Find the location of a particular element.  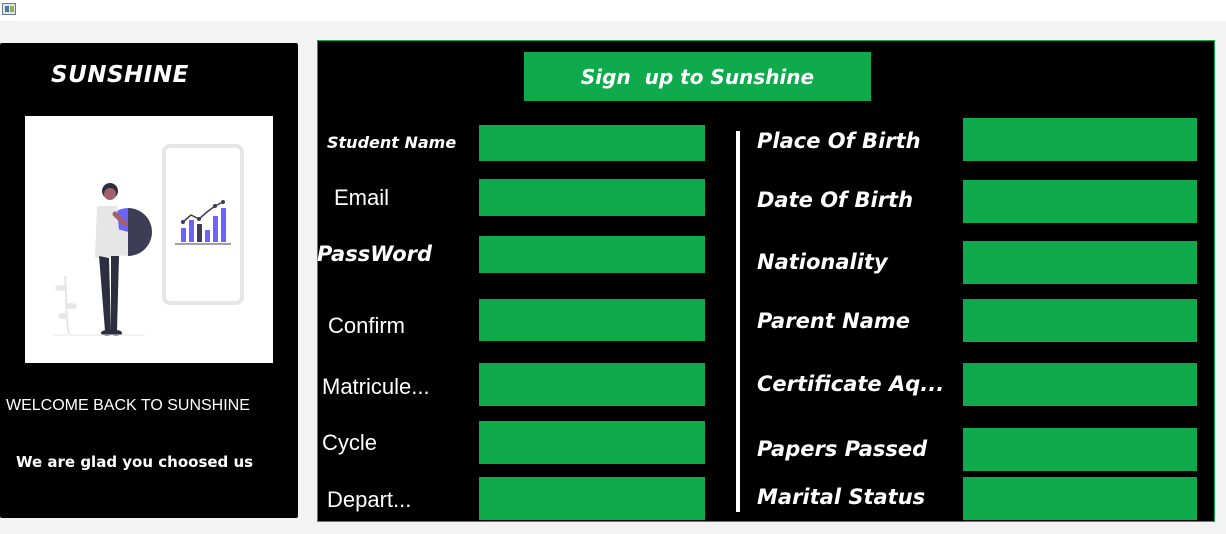

parent-name-field is located at coordinates (1080, 320).